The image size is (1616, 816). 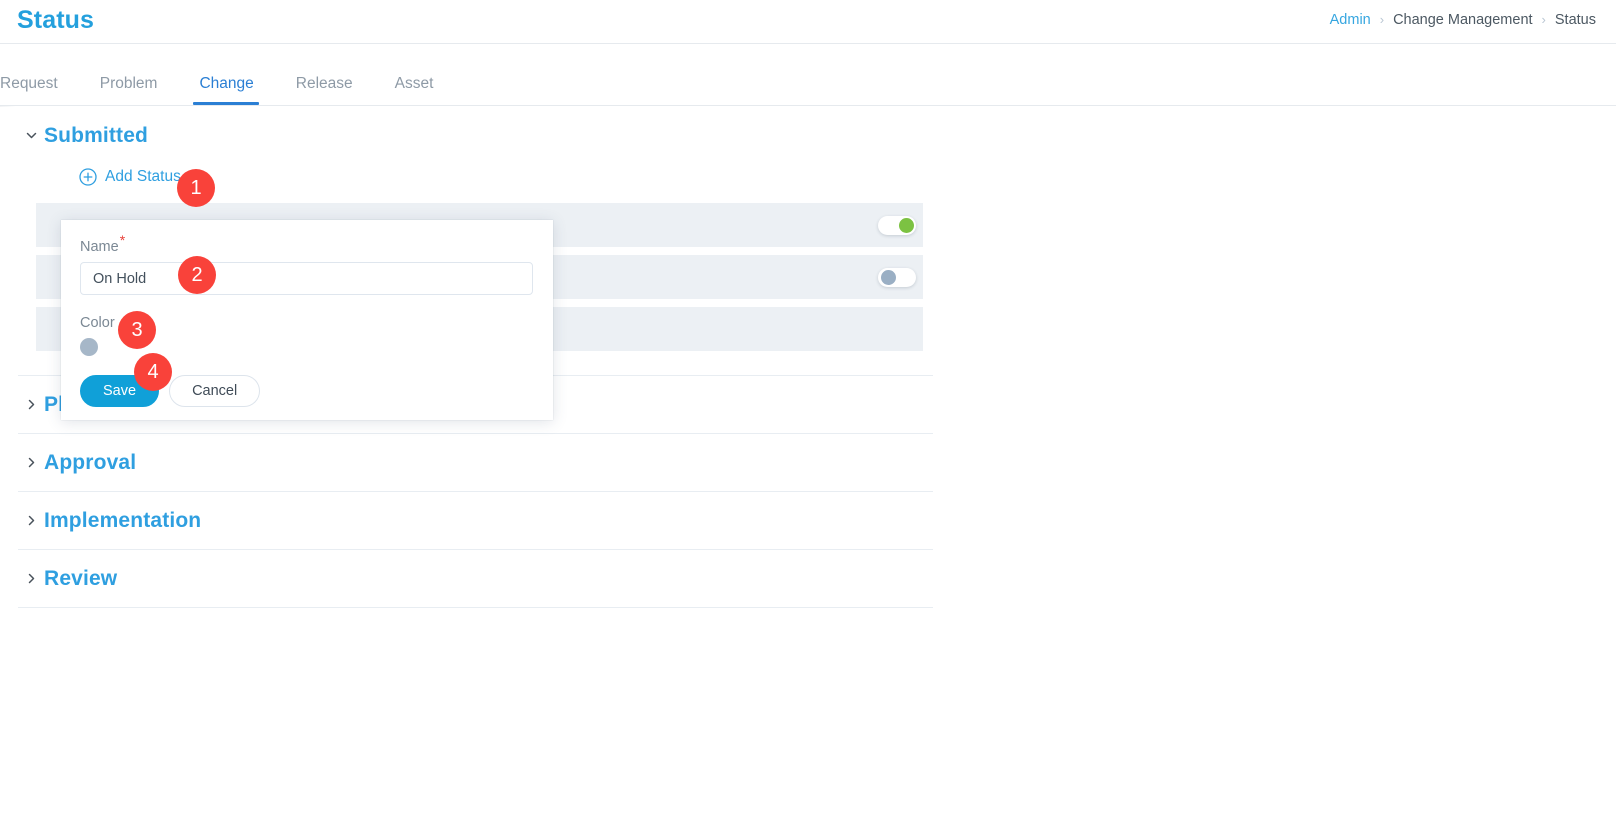 I want to click on section-header-review: Review, so click(x=475, y=578).